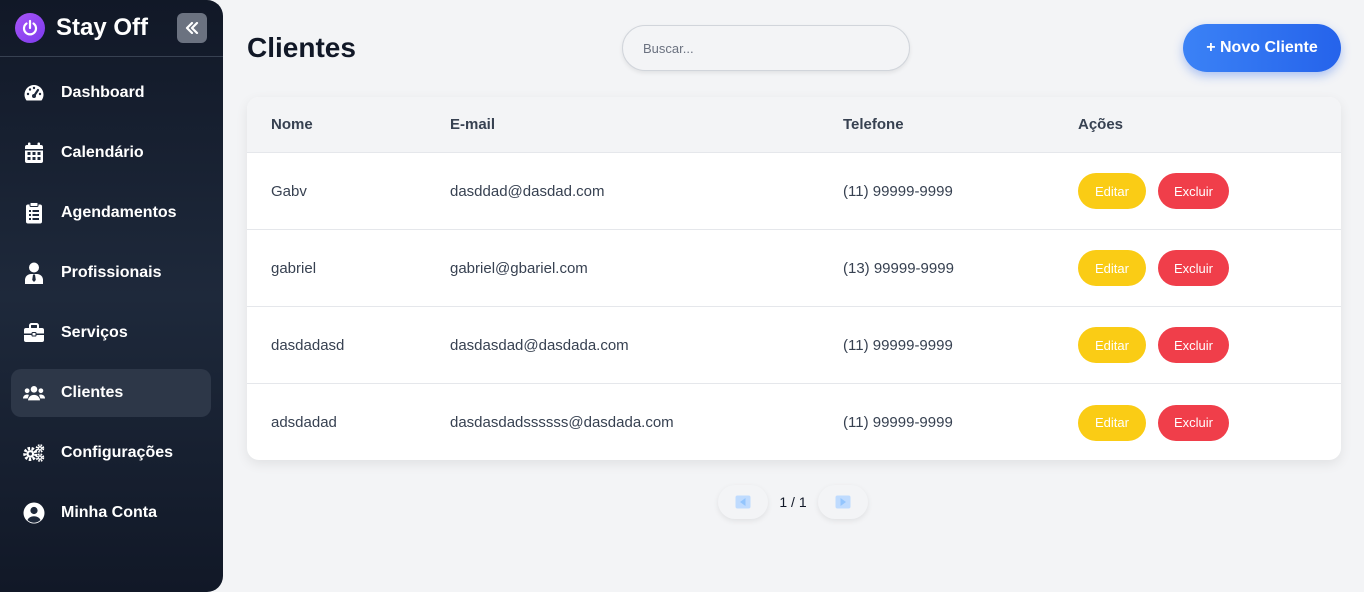 This screenshot has height=592, width=1364. What do you see at coordinates (1262, 48) in the screenshot?
I see `new-client-button: + Novo Cliente` at bounding box center [1262, 48].